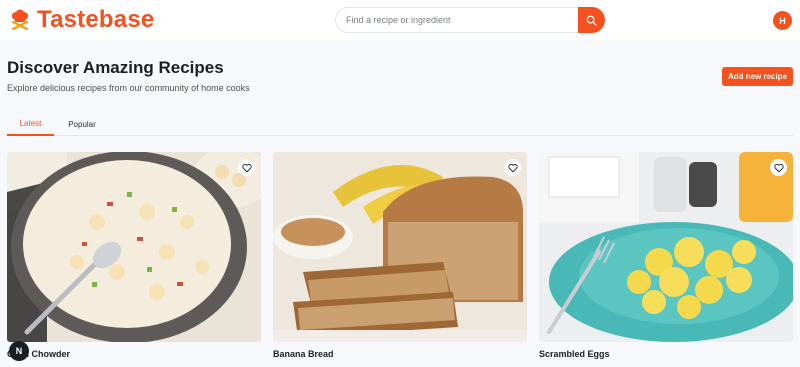 Image resolution: width=800 pixels, height=367 pixels. I want to click on recipe-tabs: Latest Popular, so click(400, 124).